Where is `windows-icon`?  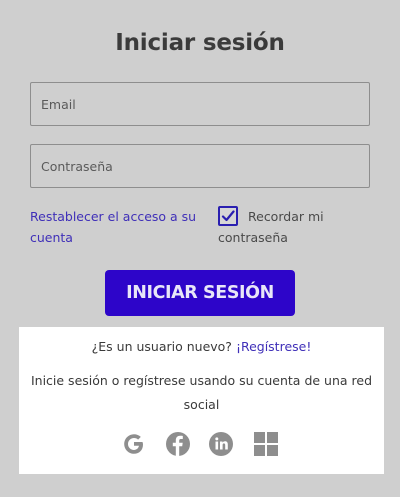 windows-icon is located at coordinates (266, 444).